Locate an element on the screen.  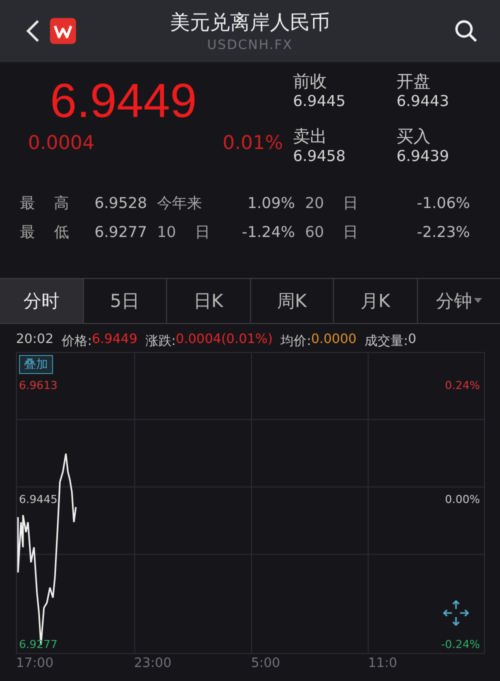
price-axis-label: 6.9445 is located at coordinates (38, 499).